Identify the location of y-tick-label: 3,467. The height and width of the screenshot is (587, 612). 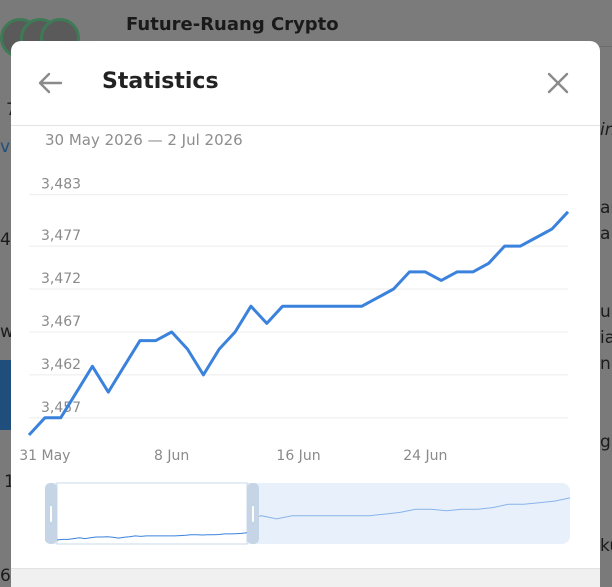
(61, 322).